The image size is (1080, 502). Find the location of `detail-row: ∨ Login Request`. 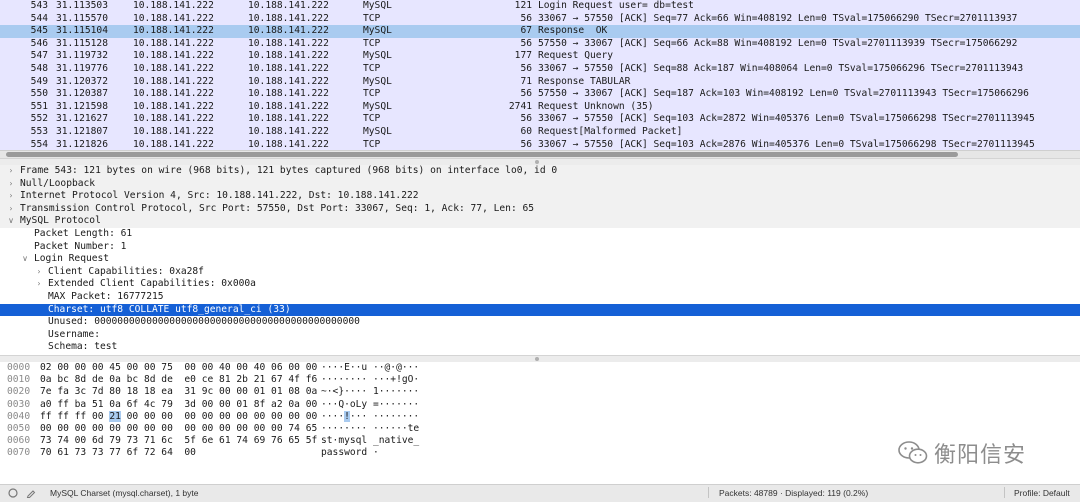

detail-row: ∨ Login Request is located at coordinates (540, 259).